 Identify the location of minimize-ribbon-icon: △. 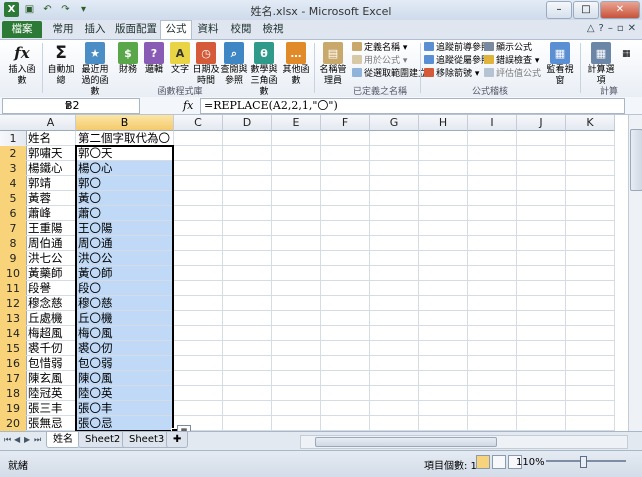
(591, 28).